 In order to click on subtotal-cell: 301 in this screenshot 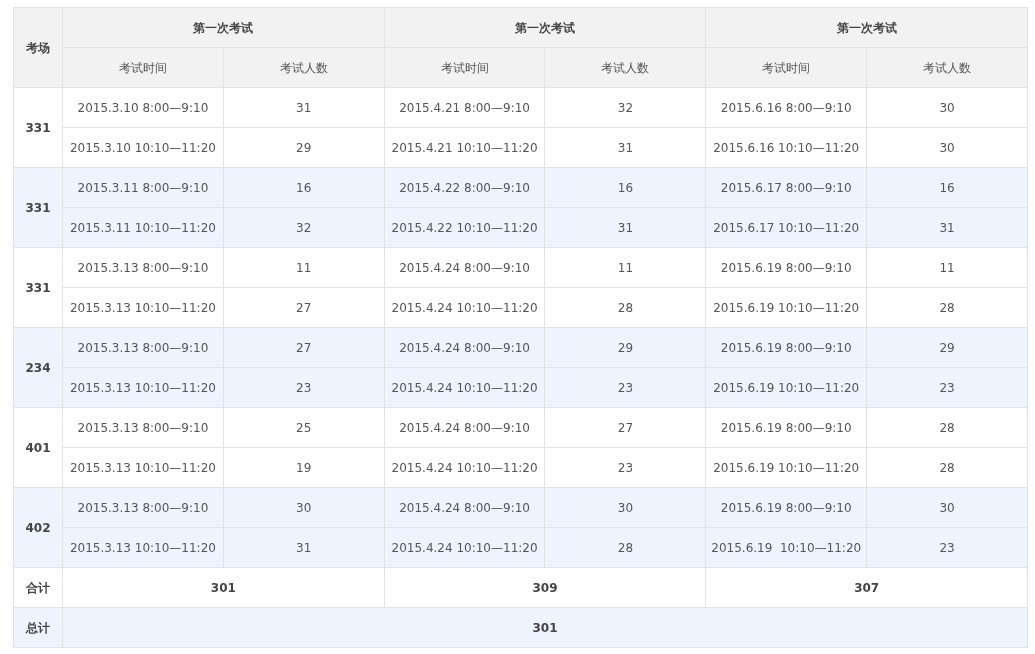, I will do `click(223, 587)`.